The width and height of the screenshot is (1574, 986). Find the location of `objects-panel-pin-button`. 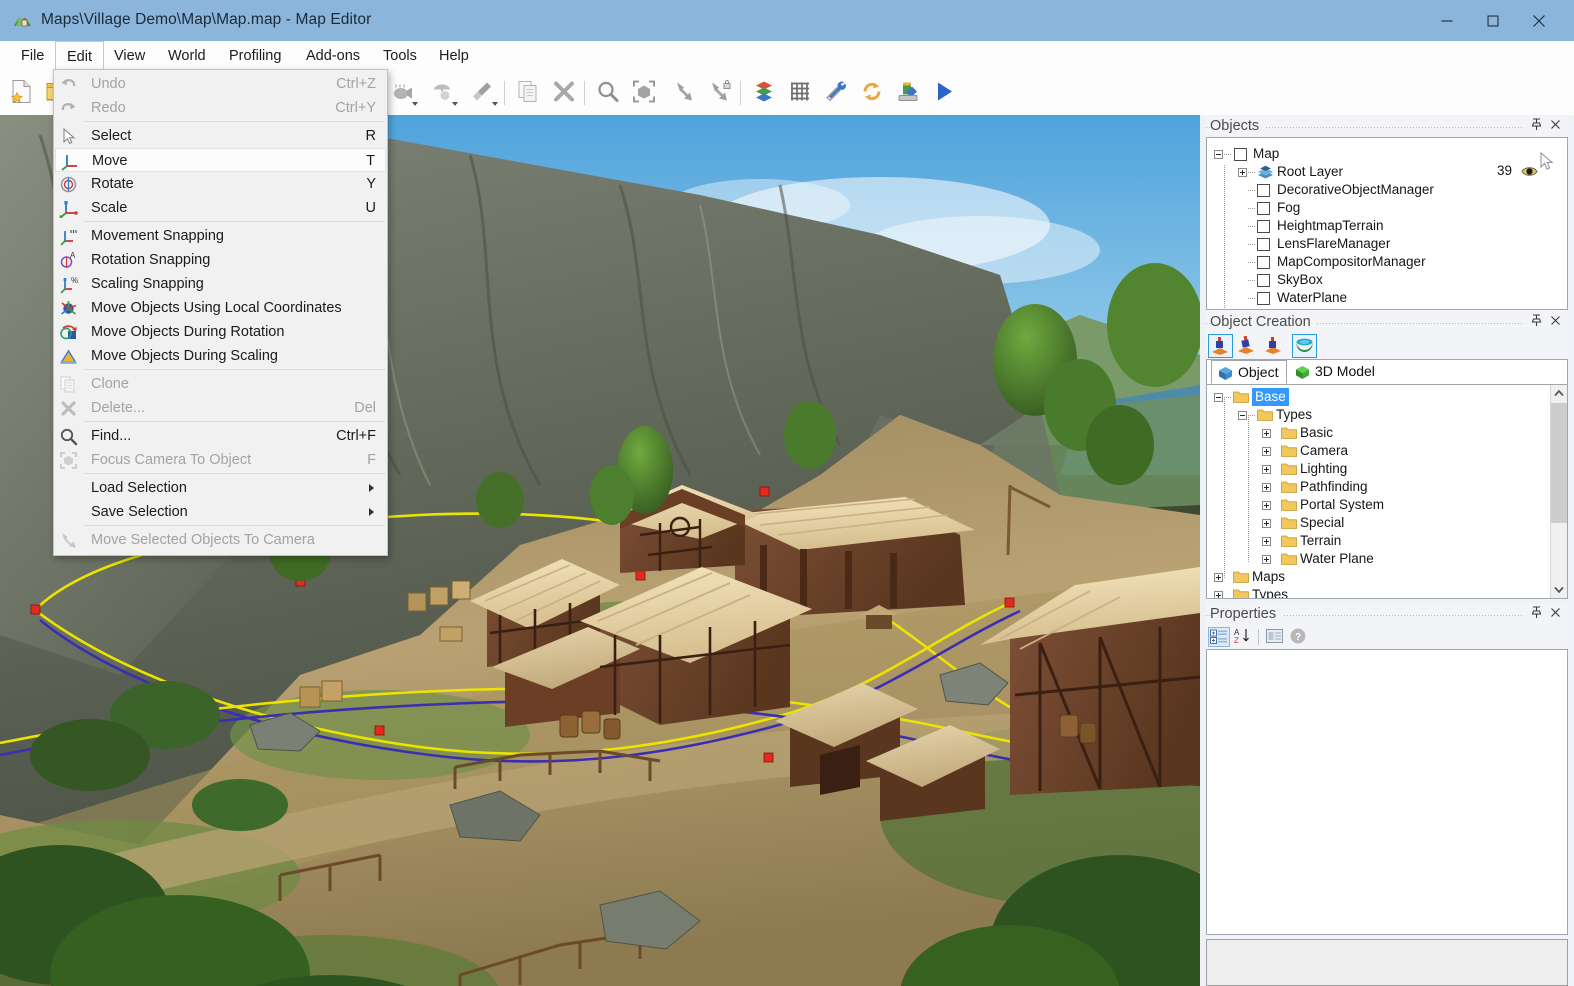

objects-panel-pin-button is located at coordinates (1537, 125).